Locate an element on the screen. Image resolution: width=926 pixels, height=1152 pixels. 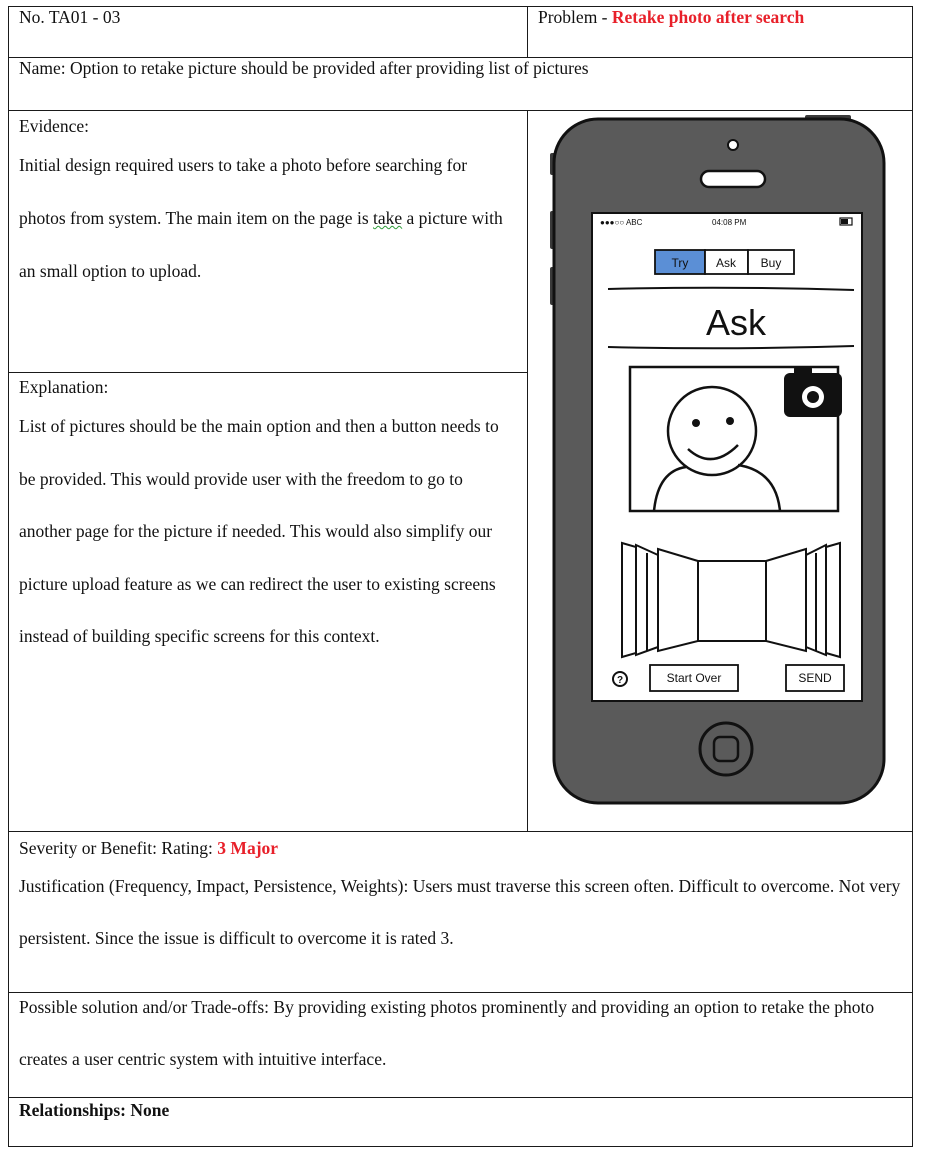
segmented-tabs: Try Ask Buy is located at coordinates (724, 262).